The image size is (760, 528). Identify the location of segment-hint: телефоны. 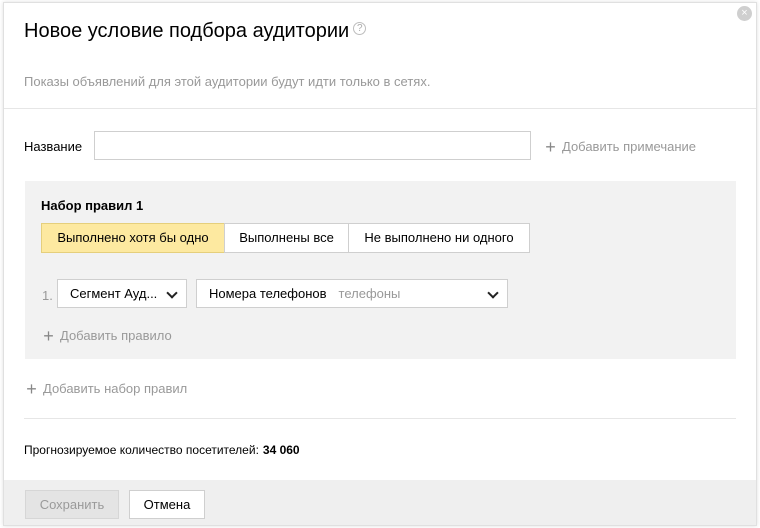
(369, 293).